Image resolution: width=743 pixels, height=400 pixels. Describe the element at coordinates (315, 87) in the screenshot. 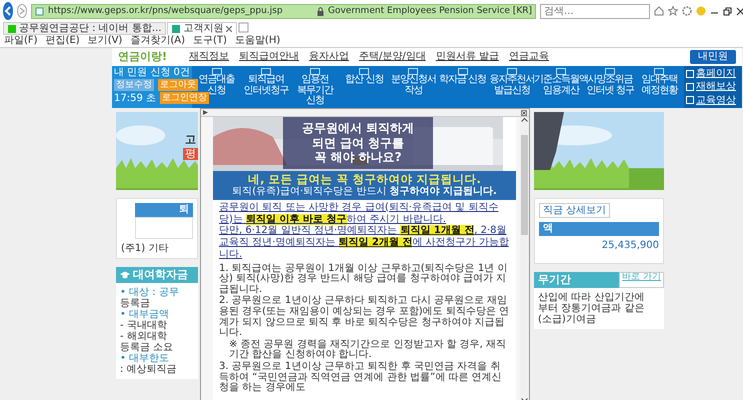

I see `quick-menu-item: 임용전 복무기간 신청` at that location.